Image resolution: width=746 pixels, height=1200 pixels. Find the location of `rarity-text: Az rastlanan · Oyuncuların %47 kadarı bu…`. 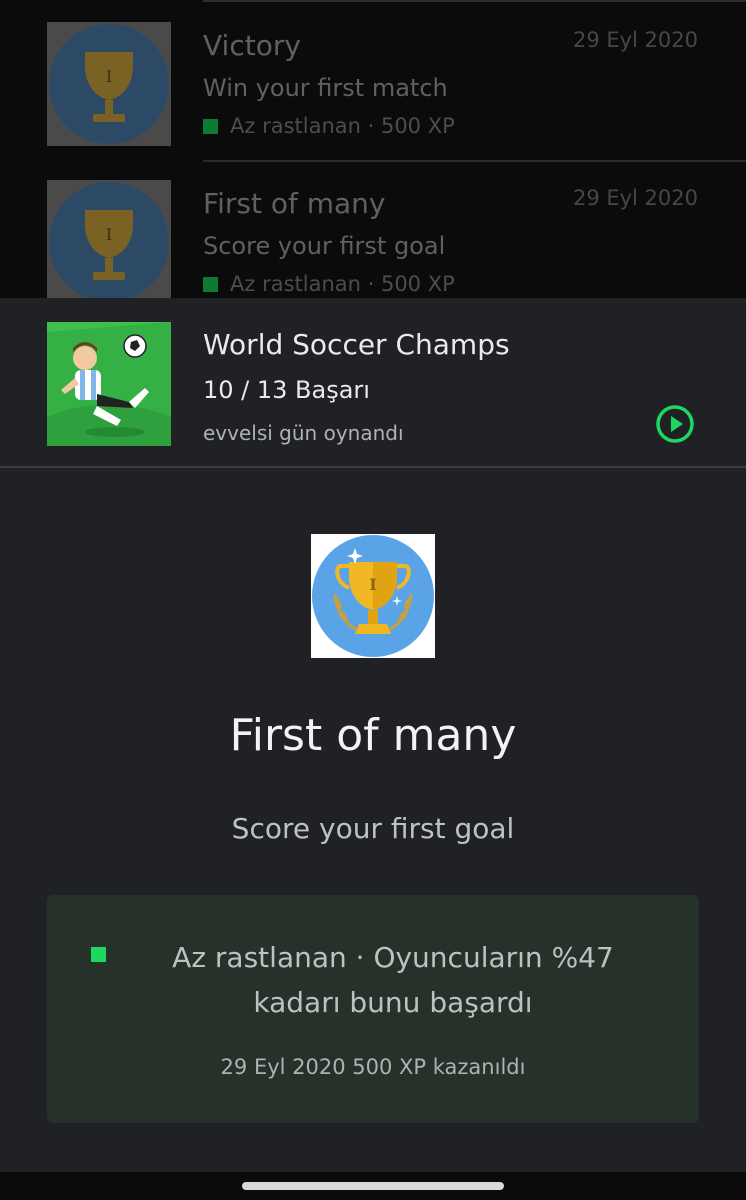

rarity-text: Az rastlanan · Oyuncuların %47 kadarı bu… is located at coordinates (393, 980).